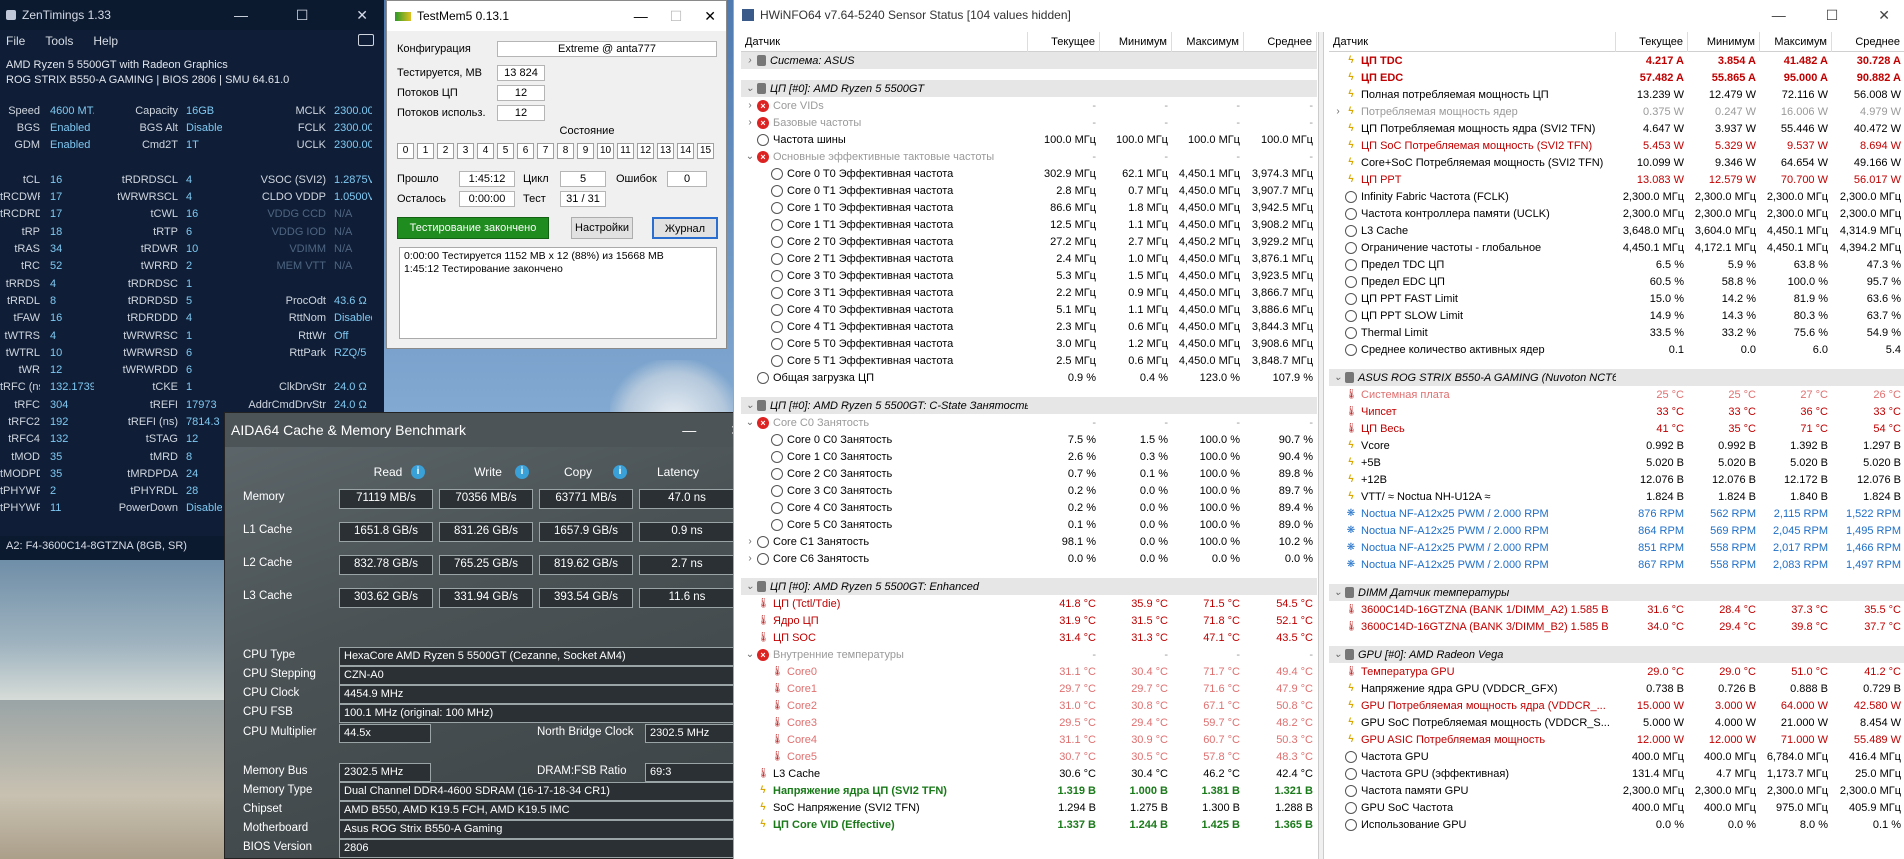  I want to click on sensor-row: 🌡 Ядро ЦП 31.9 °C 31.5 °C 71.8 °C 52.1 °C, so click(1029, 620).